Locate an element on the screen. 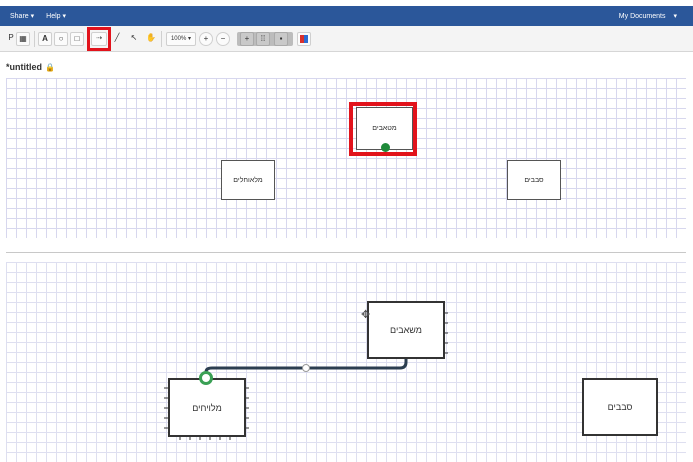 The image size is (693, 462). node-label: מלויחים is located at coordinates (207, 407).